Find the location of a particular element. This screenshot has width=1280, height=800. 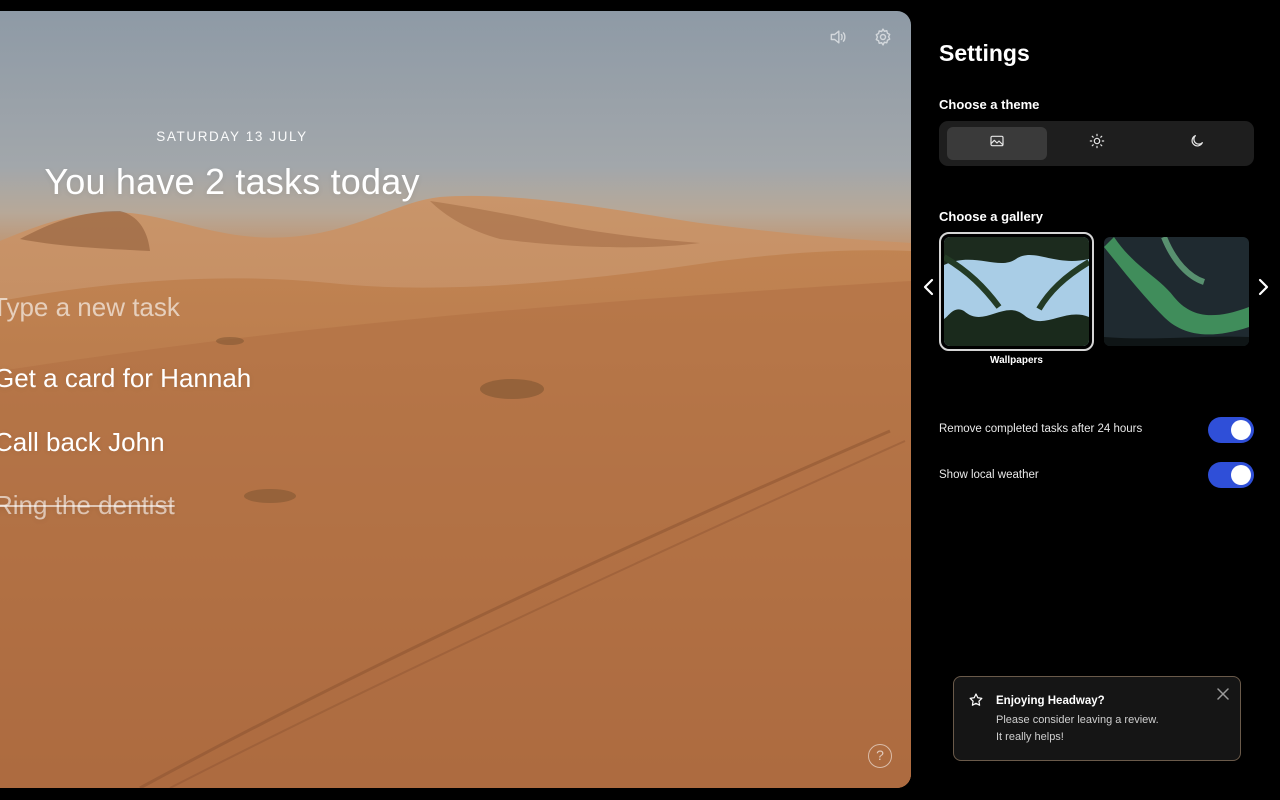

theme-light-button is located at coordinates (1097, 143).